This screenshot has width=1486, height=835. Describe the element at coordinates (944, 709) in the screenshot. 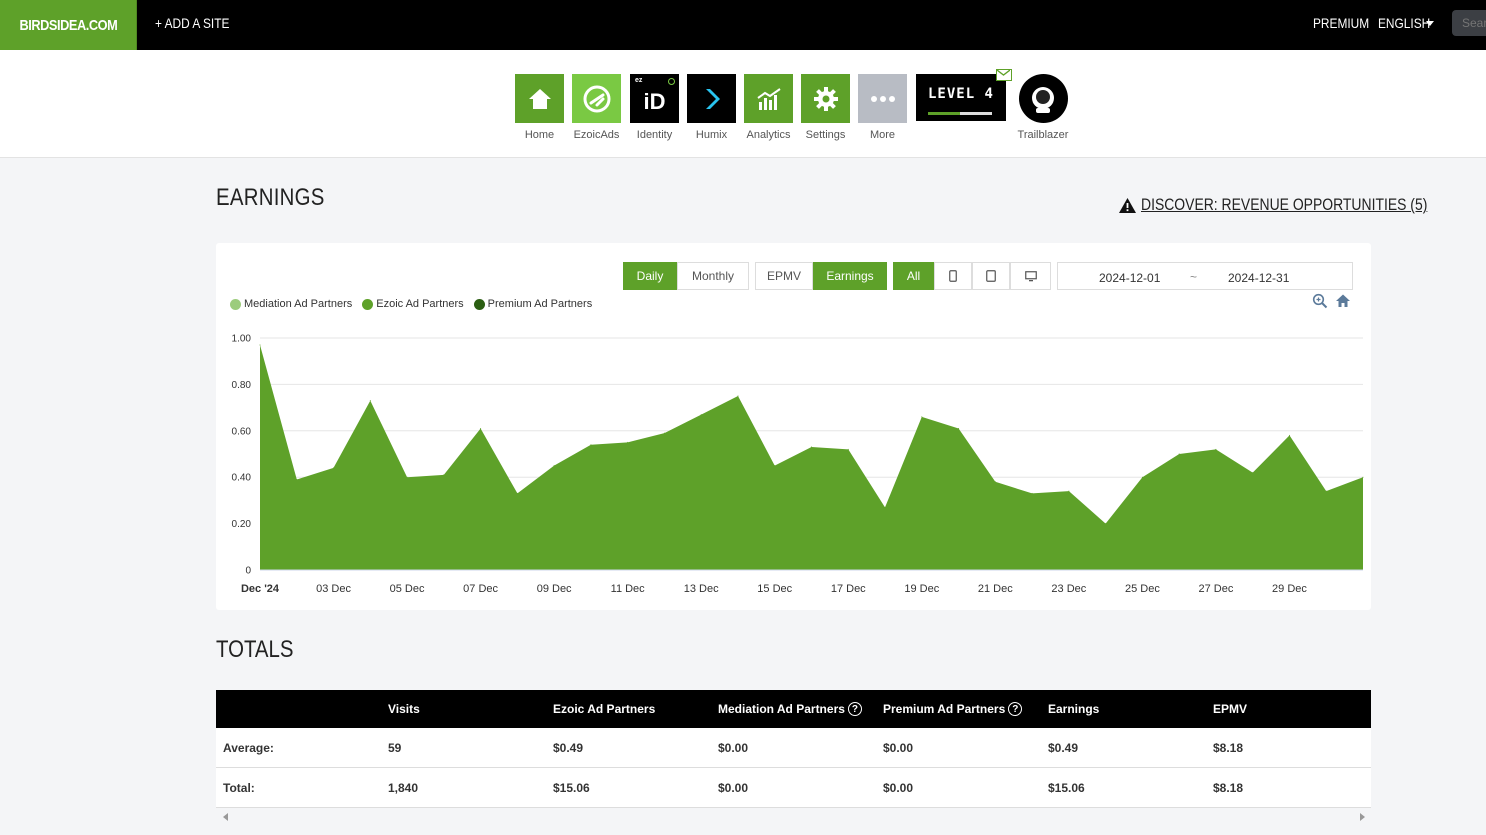

I see `header-premium-ad-partners: Premium Ad Partners` at that location.